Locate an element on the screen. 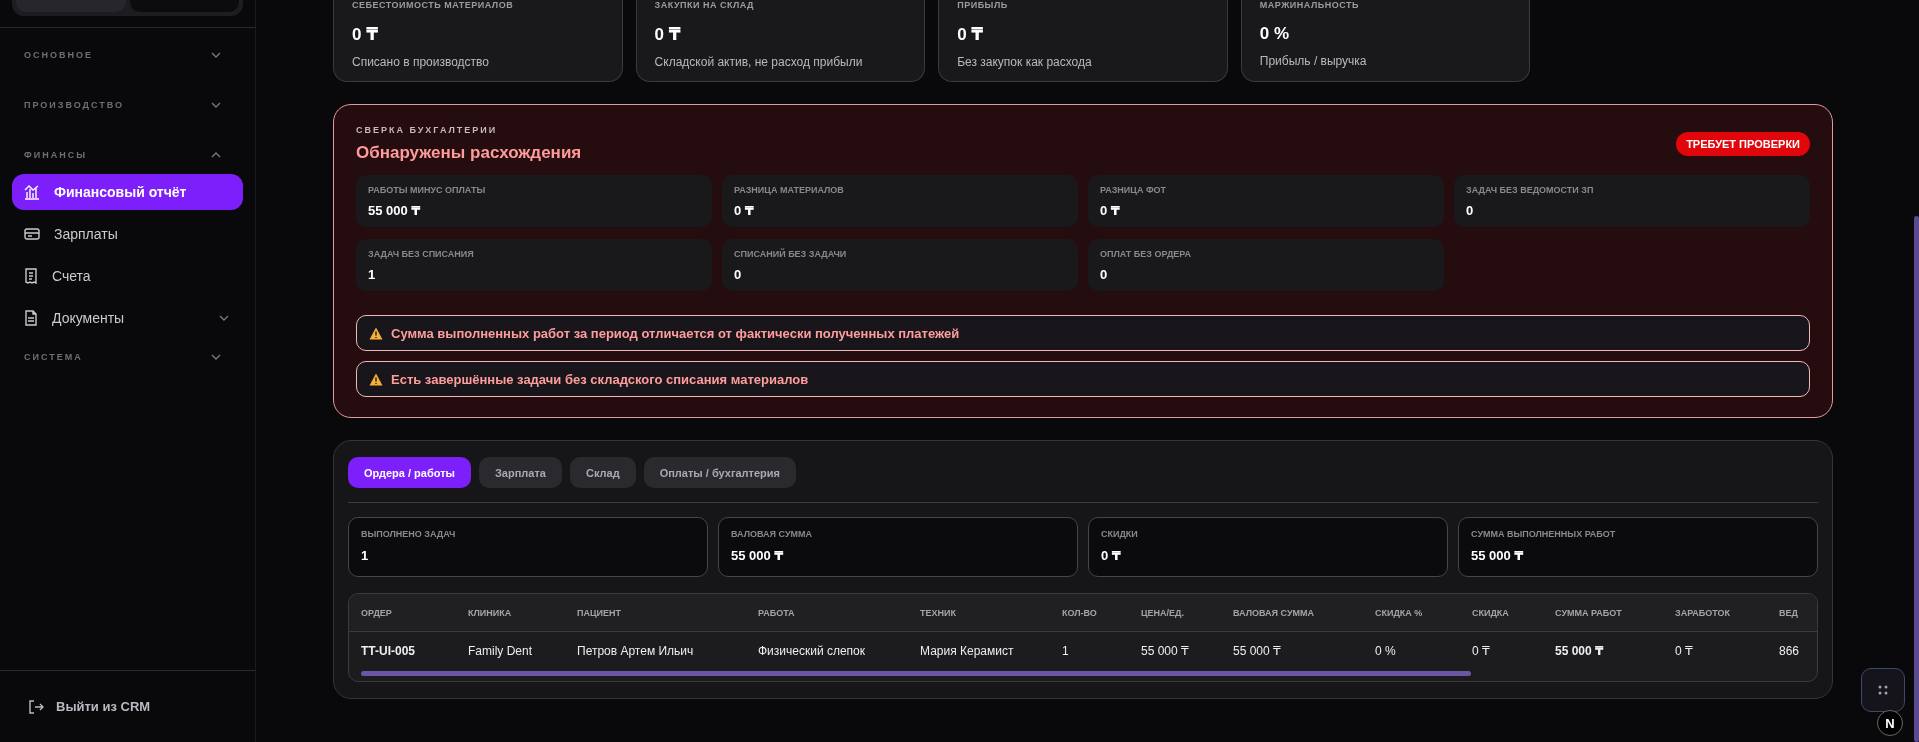 Image resolution: width=1919 pixels, height=742 pixels. nav-section-header: СИСТЕМА is located at coordinates (127, 357).